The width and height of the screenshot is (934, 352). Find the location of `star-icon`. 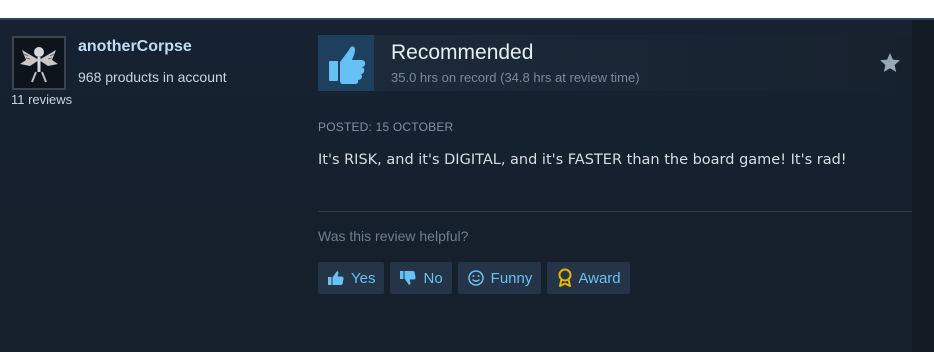

star-icon is located at coordinates (890, 63).